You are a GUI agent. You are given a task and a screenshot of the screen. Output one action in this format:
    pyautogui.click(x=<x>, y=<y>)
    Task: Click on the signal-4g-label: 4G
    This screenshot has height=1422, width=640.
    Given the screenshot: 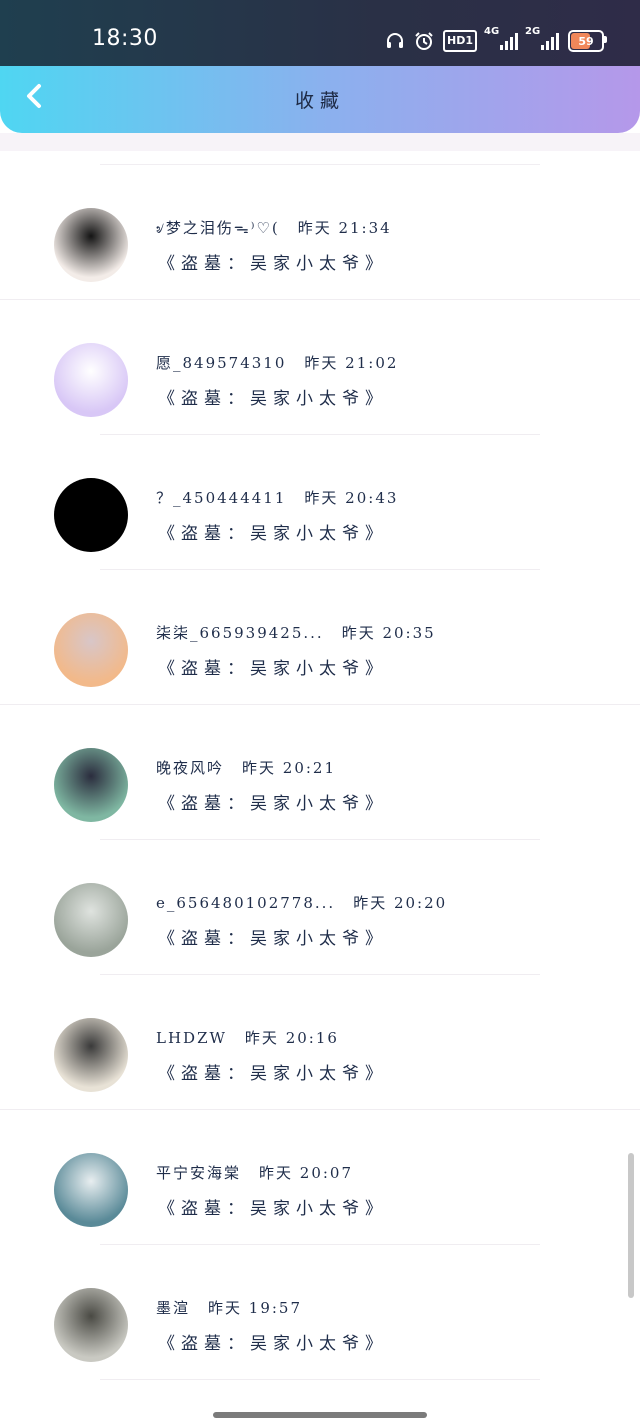 What is the action you would take?
    pyautogui.click(x=492, y=31)
    